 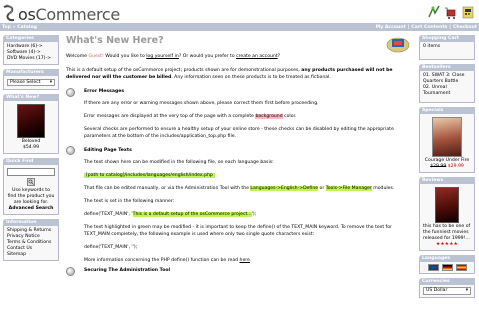 I want to click on currencies-title: Currencies, so click(x=447, y=281).